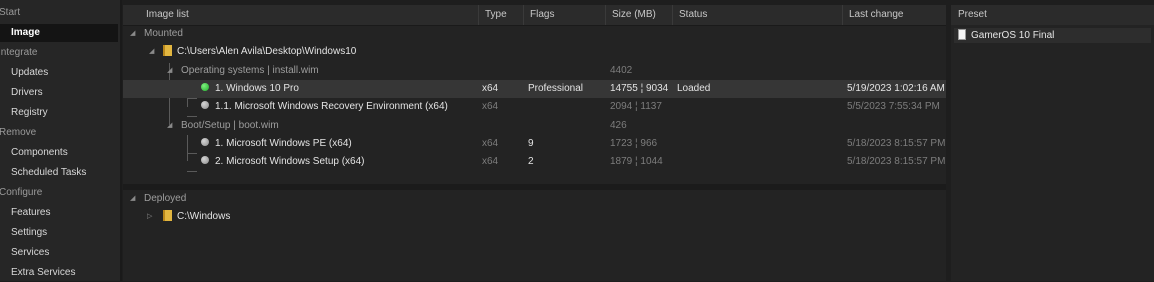  What do you see at coordinates (121, 140) in the screenshot?
I see `sidebar-divider` at bounding box center [121, 140].